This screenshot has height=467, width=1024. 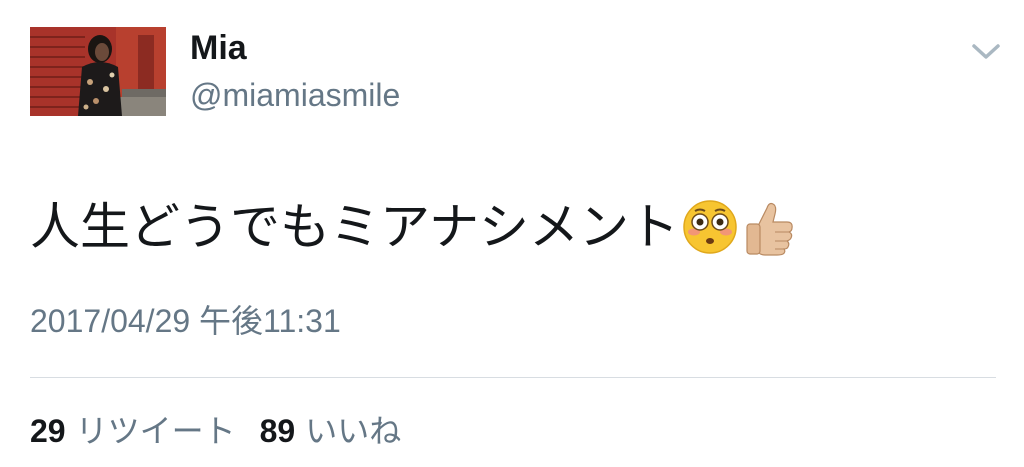 I want to click on thumbs-up-icon, so click(x=770, y=227).